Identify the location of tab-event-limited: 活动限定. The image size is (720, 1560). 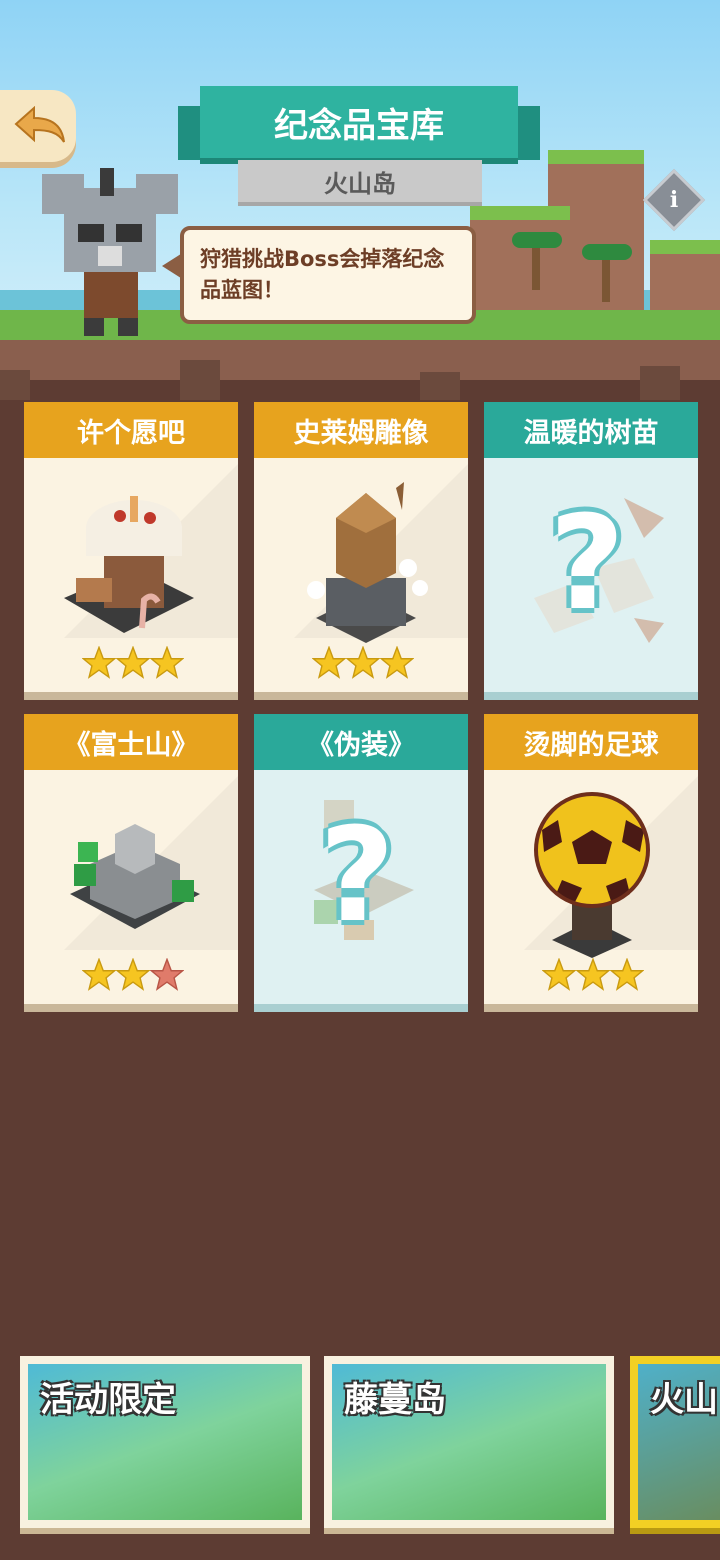
(165, 1442).